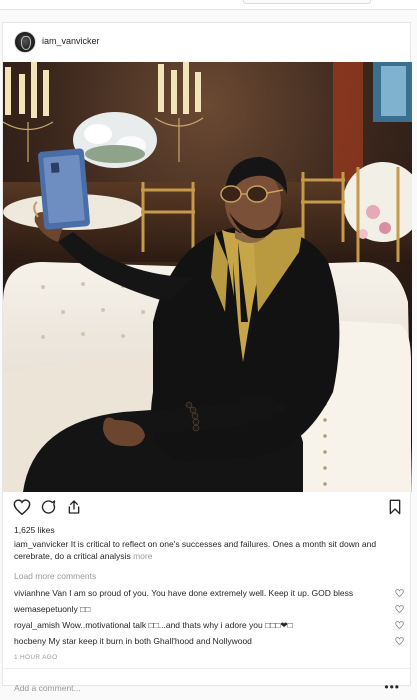  Describe the element at coordinates (206, 42) in the screenshot. I see `post-header: iam_vanvicker` at that location.